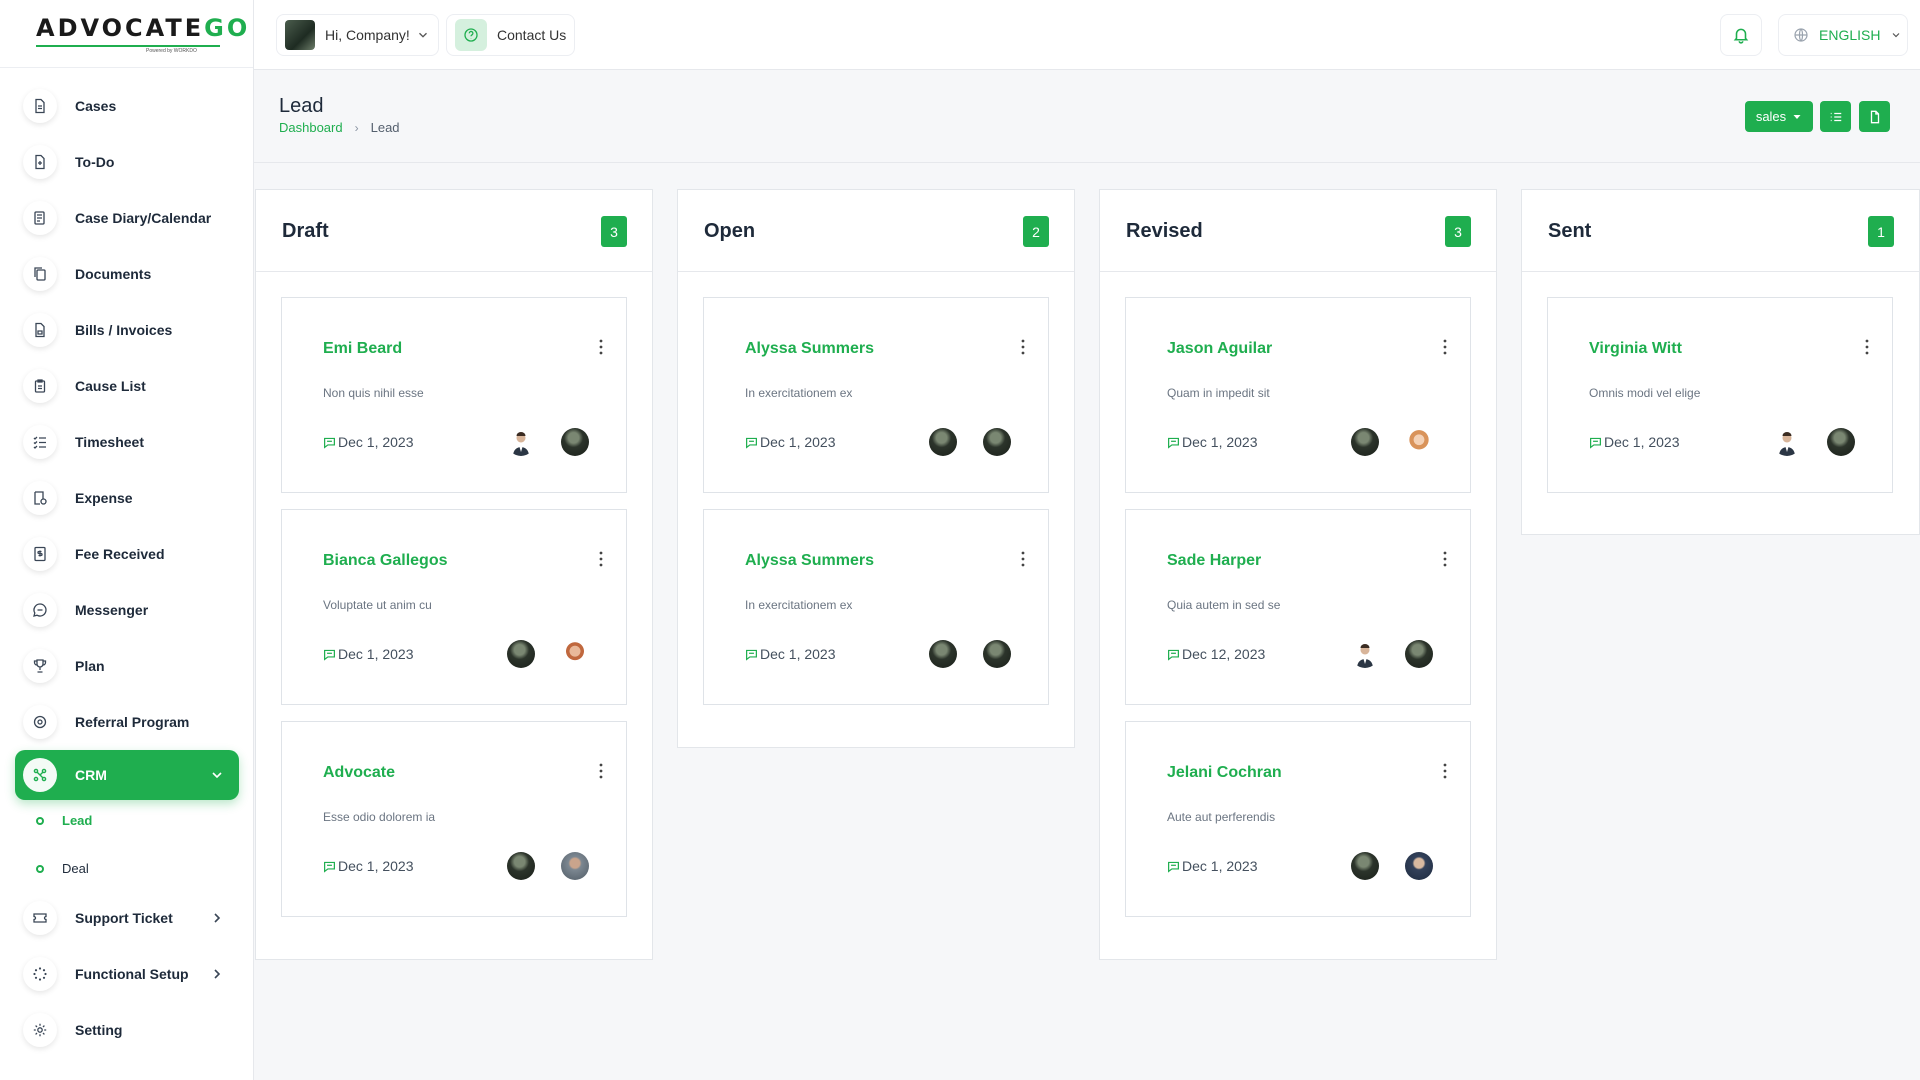  Describe the element at coordinates (120, 27) in the screenshot. I see `logo-main-text: ADVOCATE` at that location.